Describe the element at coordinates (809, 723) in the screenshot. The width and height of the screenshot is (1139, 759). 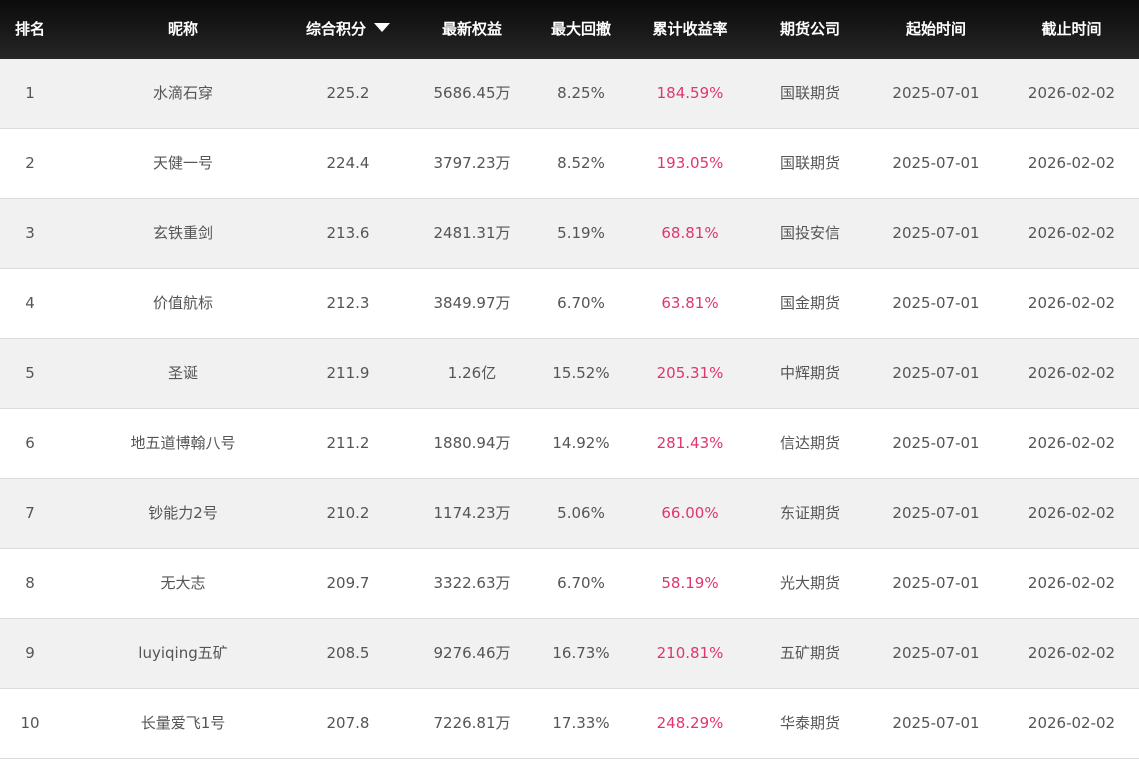
I see `company-cell: 华泰期货` at that location.